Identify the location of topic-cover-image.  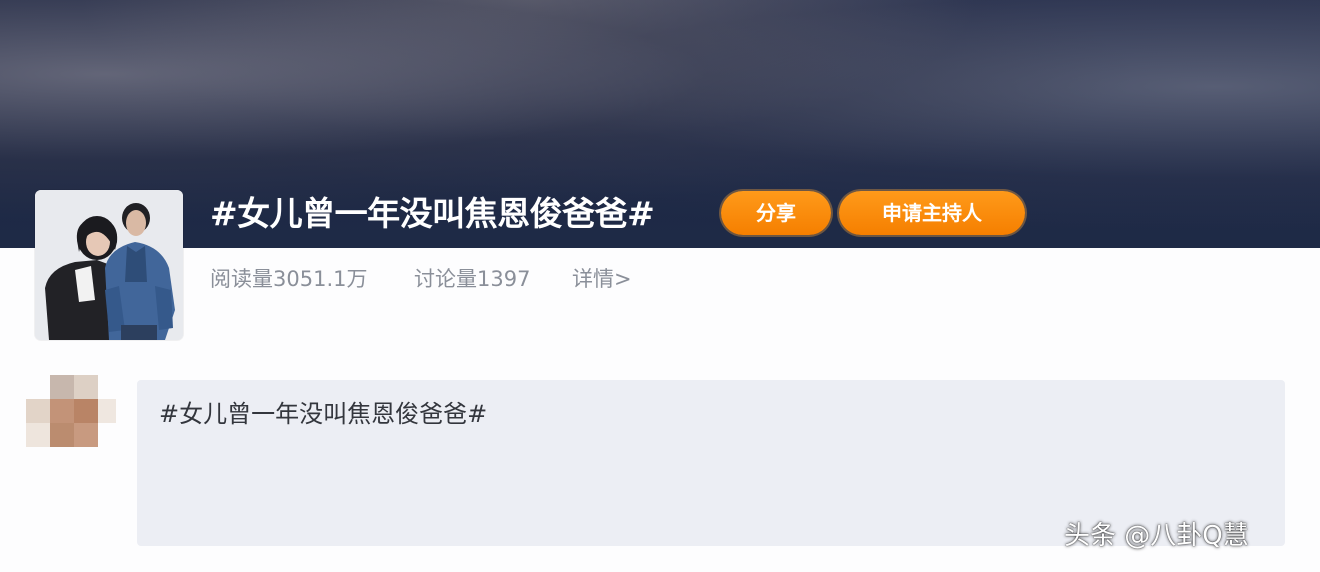
(109, 265).